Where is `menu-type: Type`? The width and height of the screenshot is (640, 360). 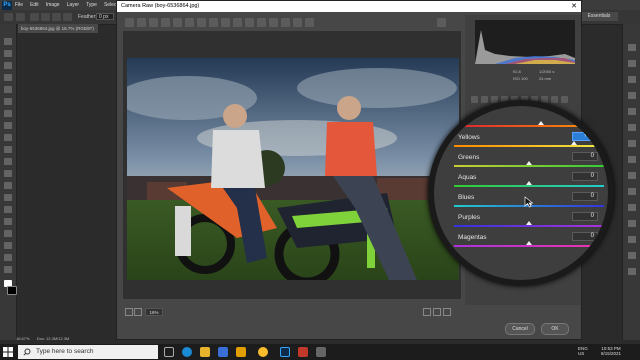
menu-type: Type is located at coordinates (91, 5).